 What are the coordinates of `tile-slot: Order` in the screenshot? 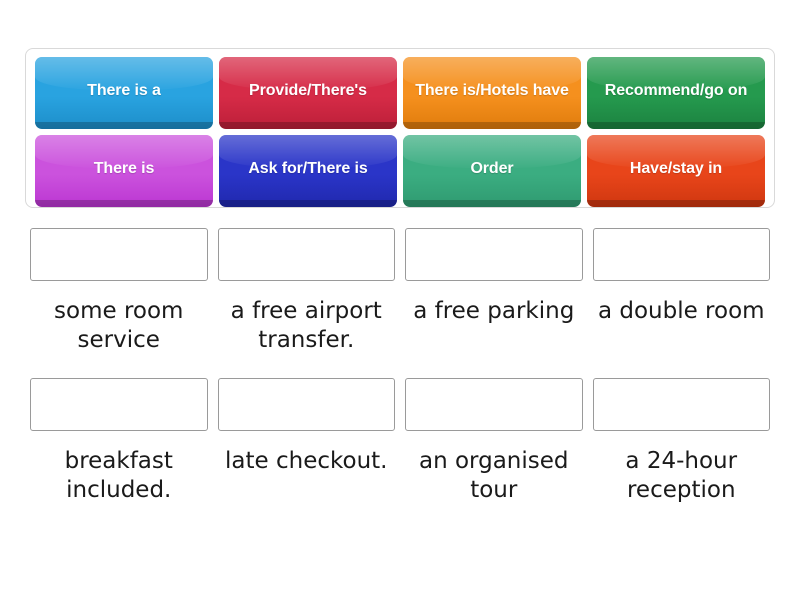 It's located at (492, 171).